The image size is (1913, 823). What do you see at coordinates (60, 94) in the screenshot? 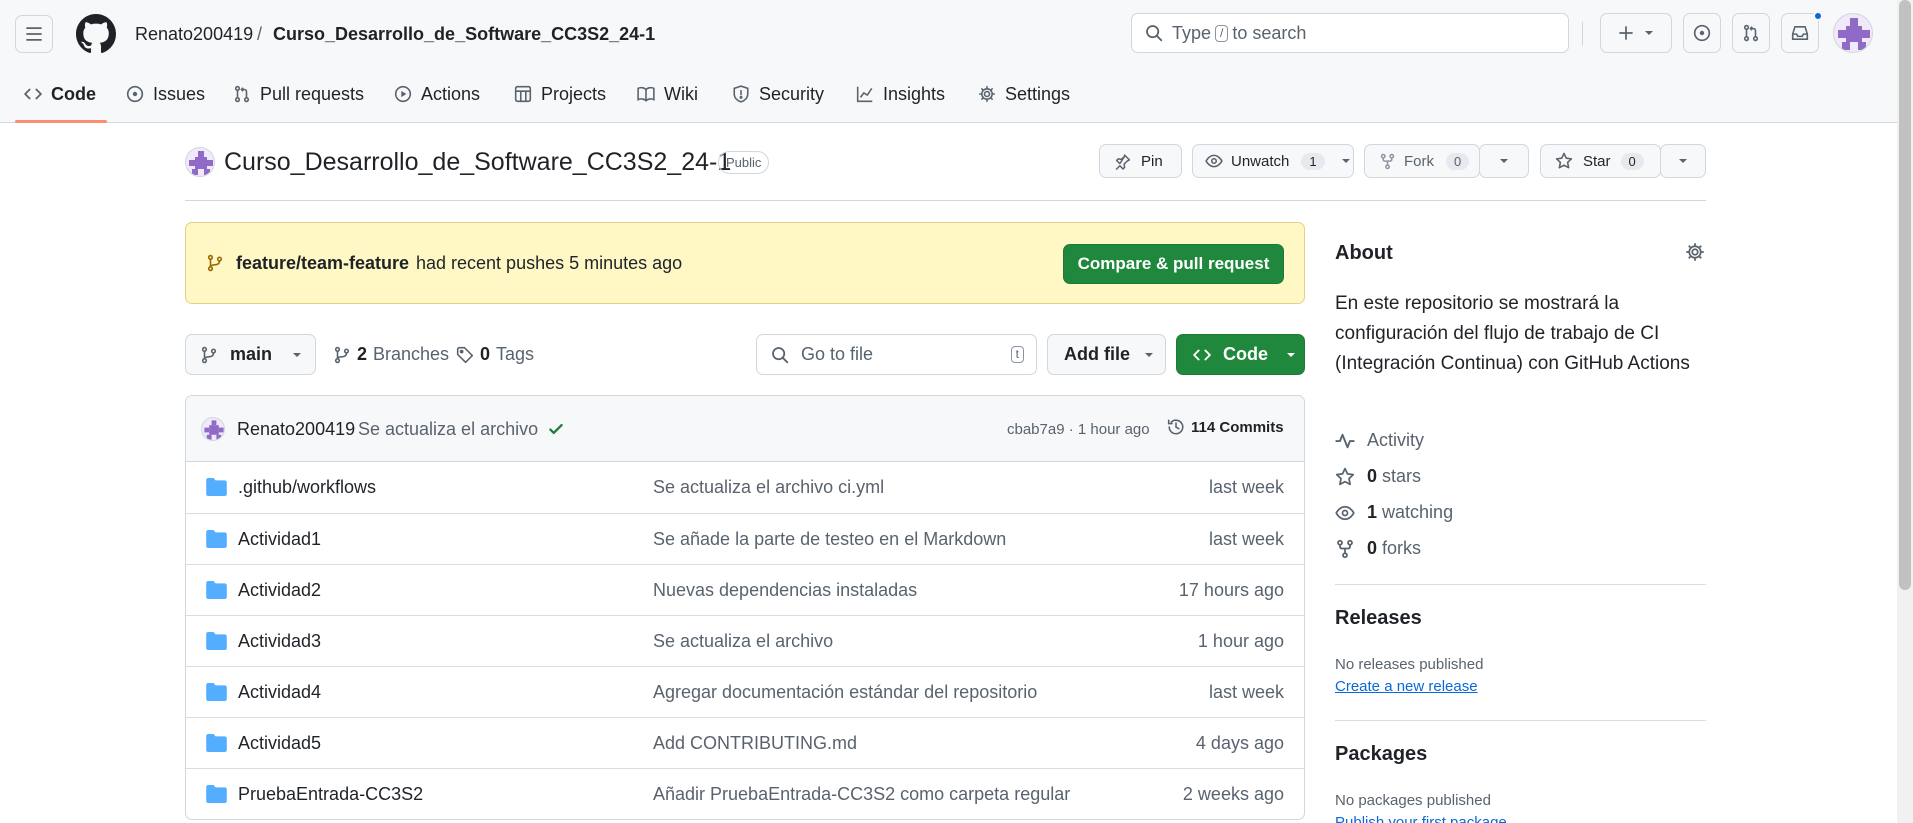
I see `tab-code: Code` at bounding box center [60, 94].